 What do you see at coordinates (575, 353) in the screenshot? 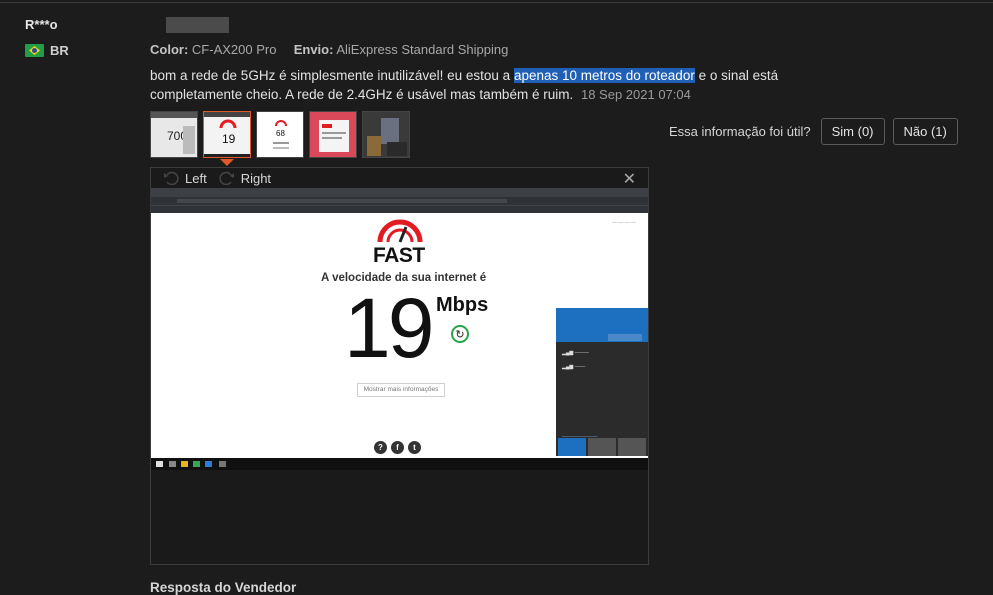
I see `wifi-network-row: ▂▄▆ ────` at bounding box center [575, 353].